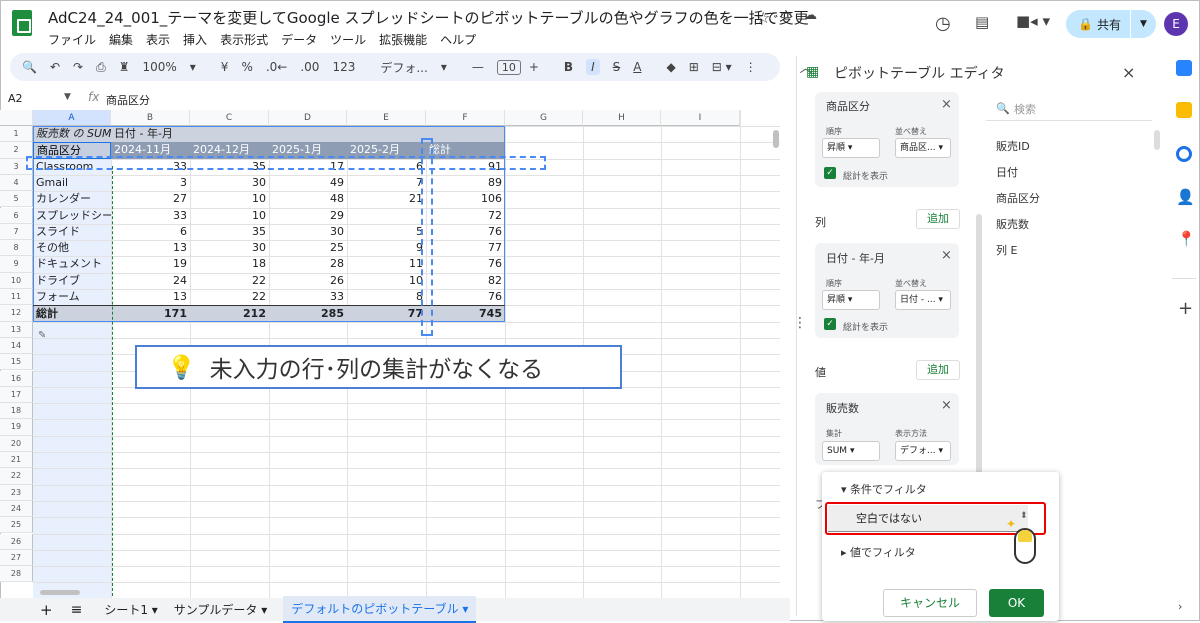 The height and width of the screenshot is (623, 1200). Describe the element at coordinates (1157, 140) in the screenshot. I see `field-list-scrollbar` at that location.